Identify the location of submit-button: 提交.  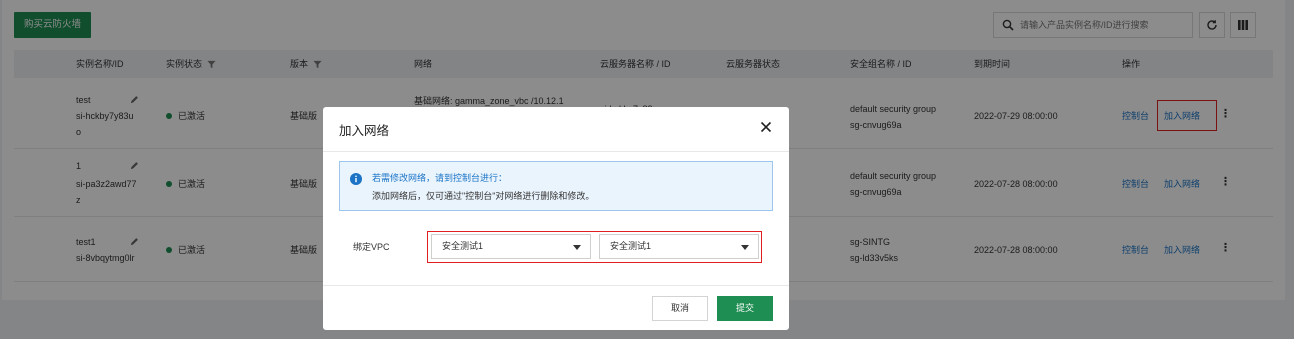
(745, 308).